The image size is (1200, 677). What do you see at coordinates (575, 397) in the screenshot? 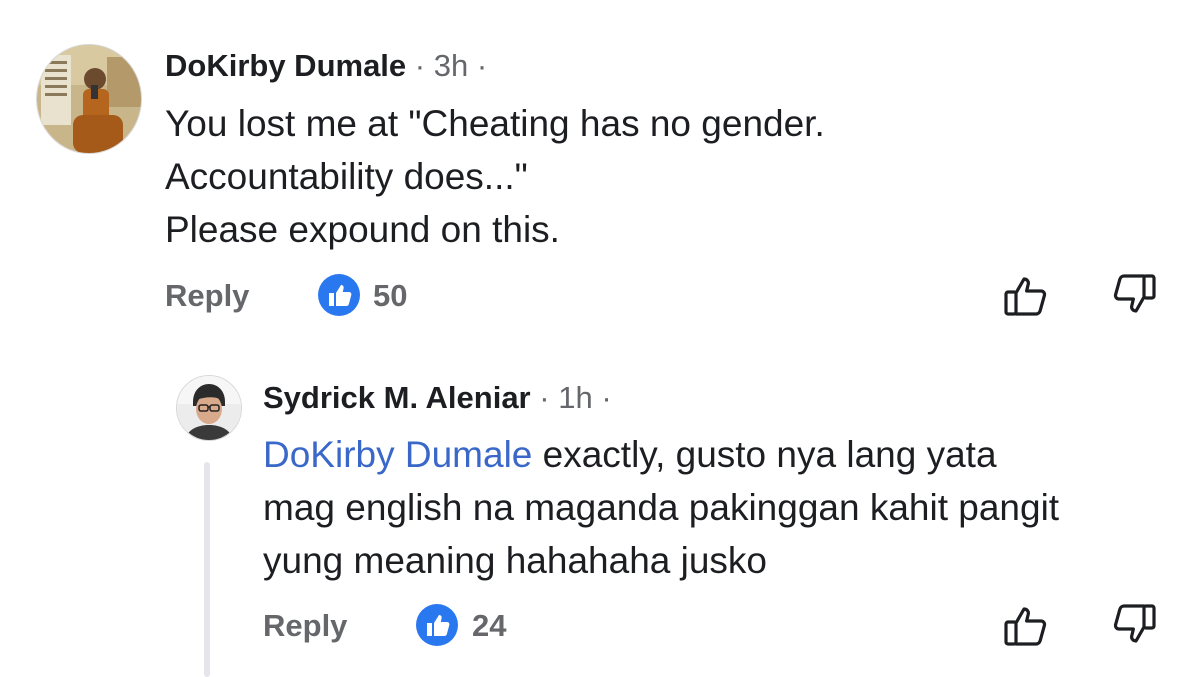
I see `comment-timestamp: 1h` at bounding box center [575, 397].